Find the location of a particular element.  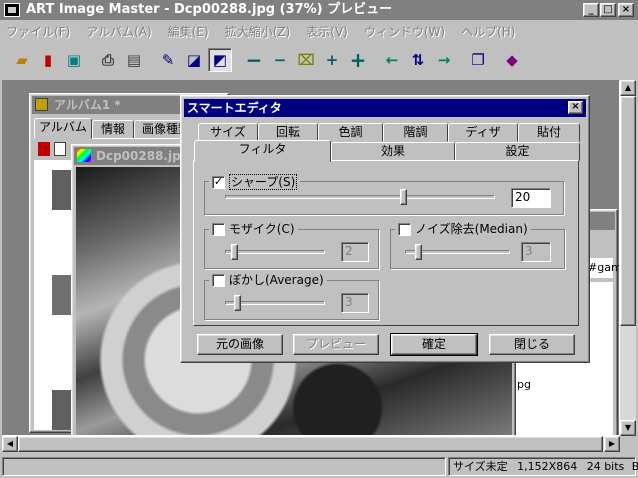

status-dims: 1,152X864 is located at coordinates (547, 466).